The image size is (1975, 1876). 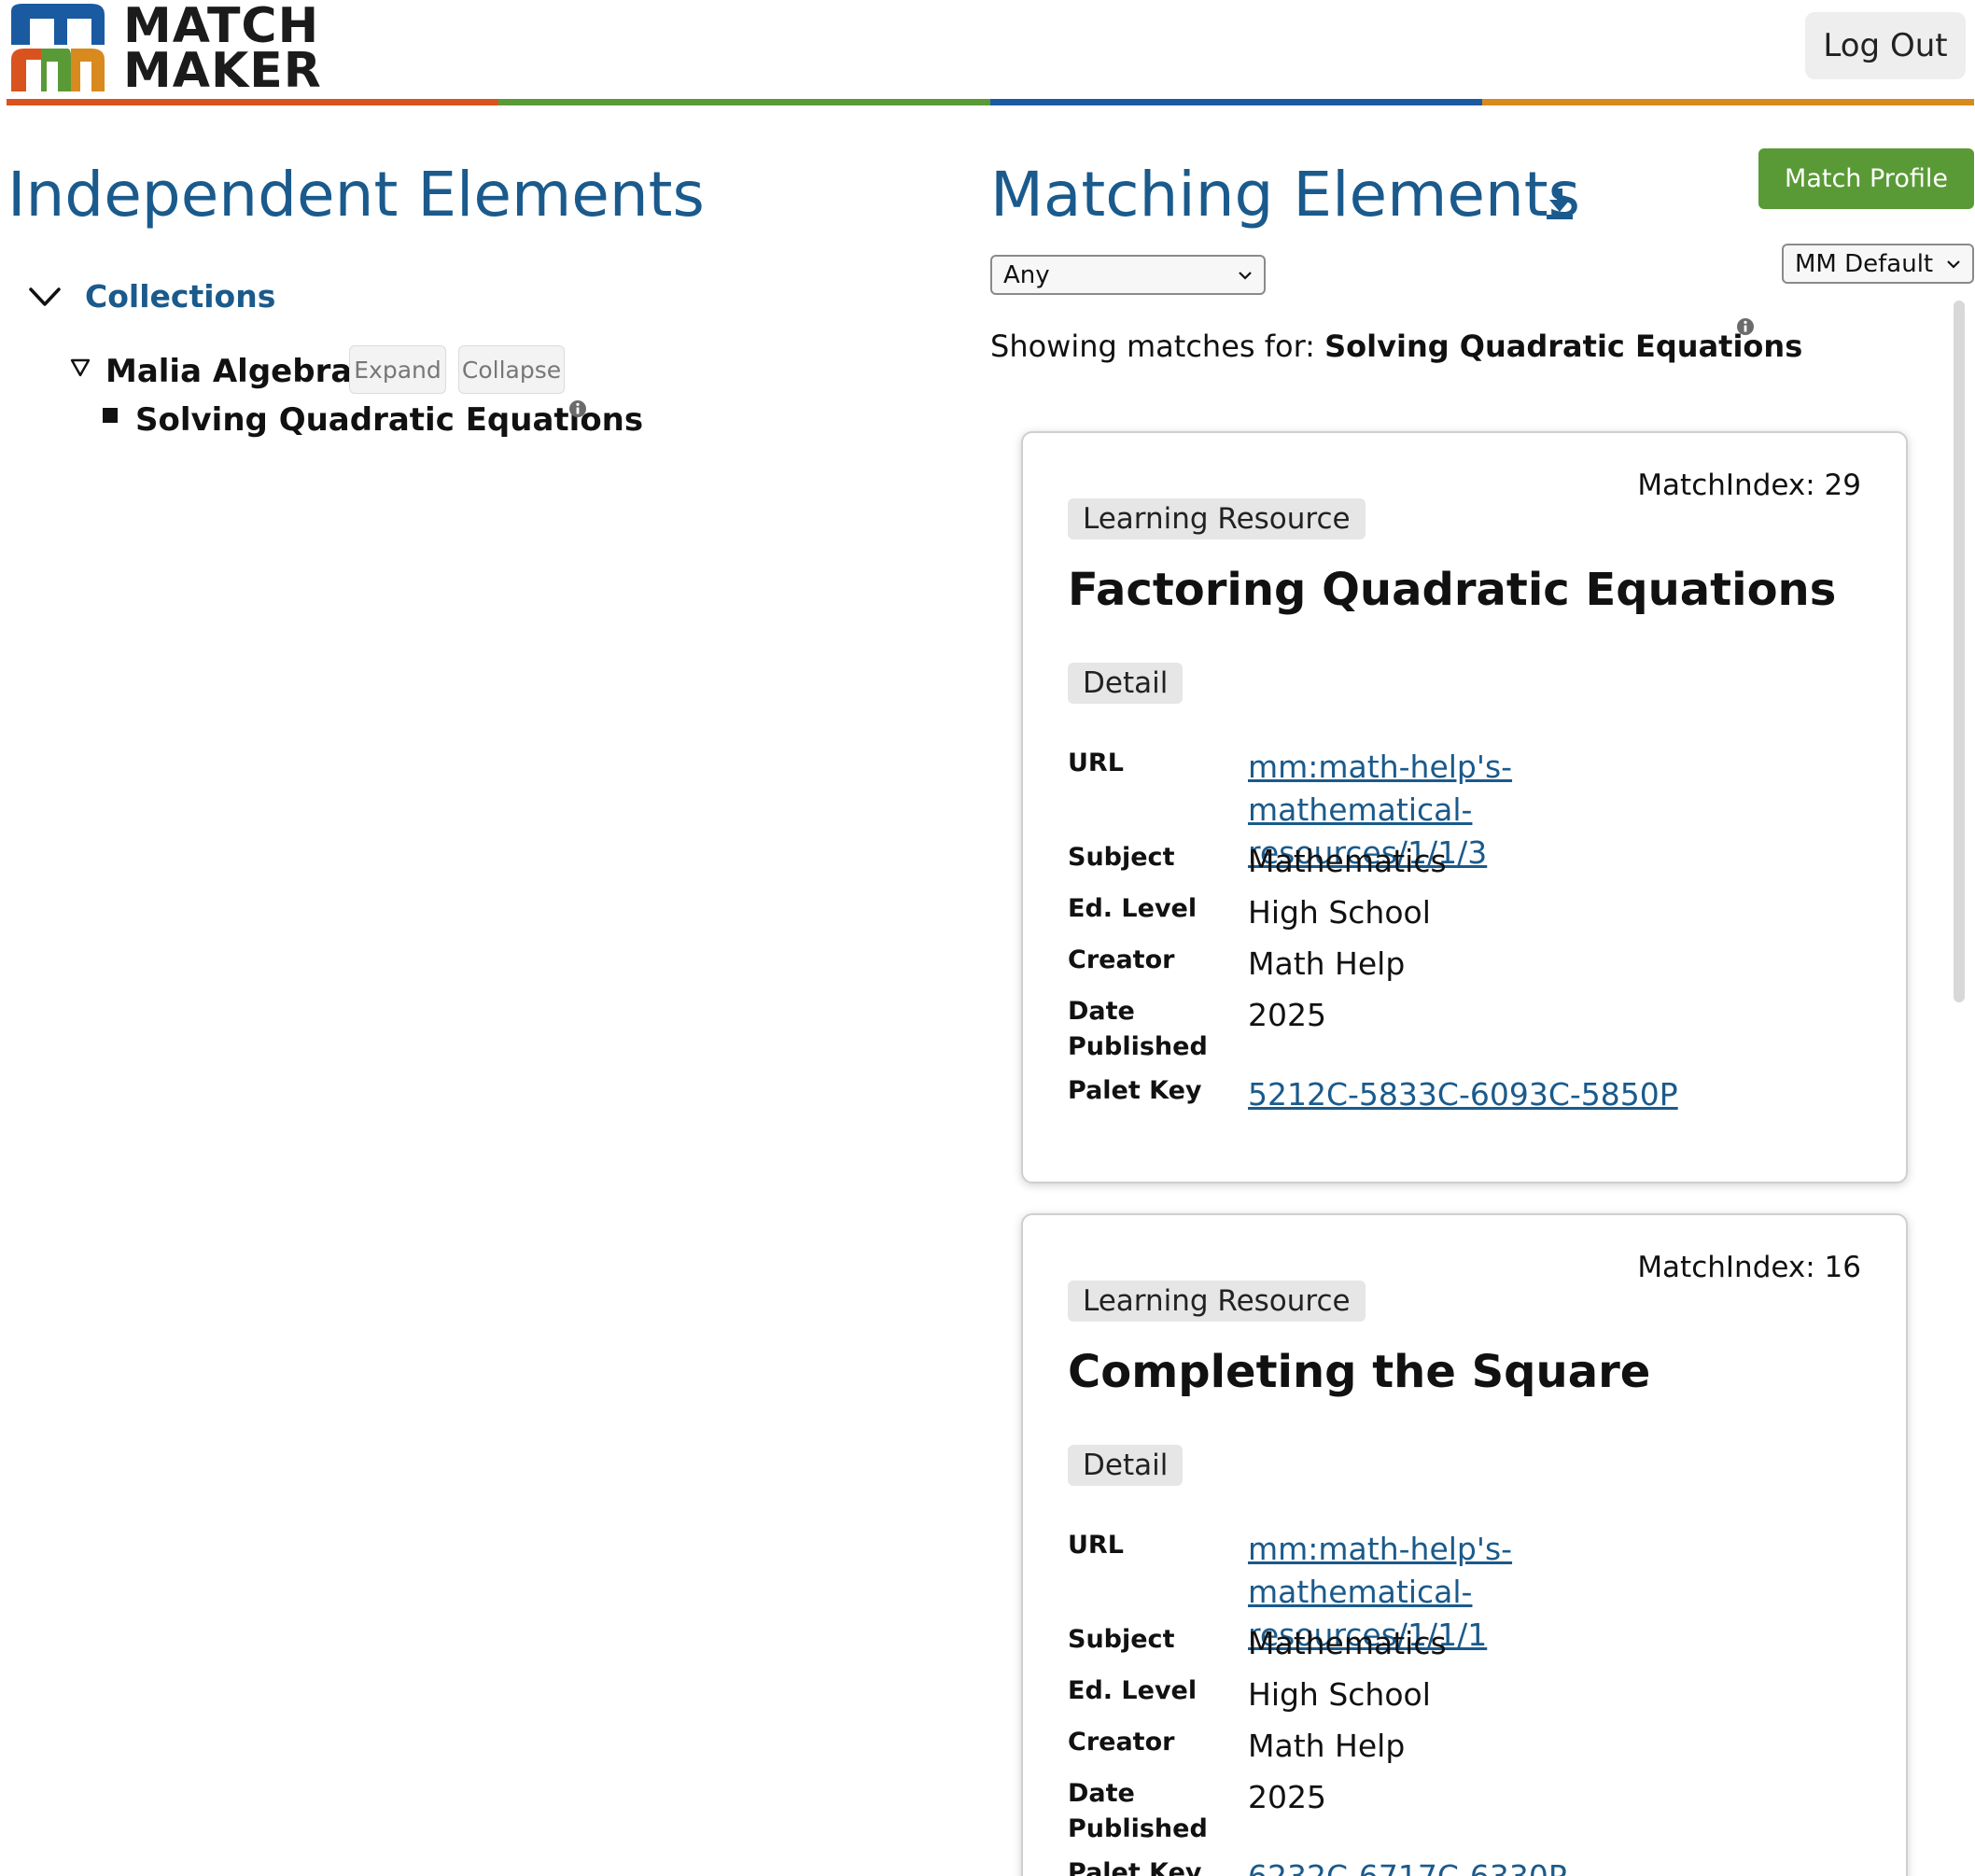 What do you see at coordinates (397, 369) in the screenshot?
I see `expand-button: Expand` at bounding box center [397, 369].